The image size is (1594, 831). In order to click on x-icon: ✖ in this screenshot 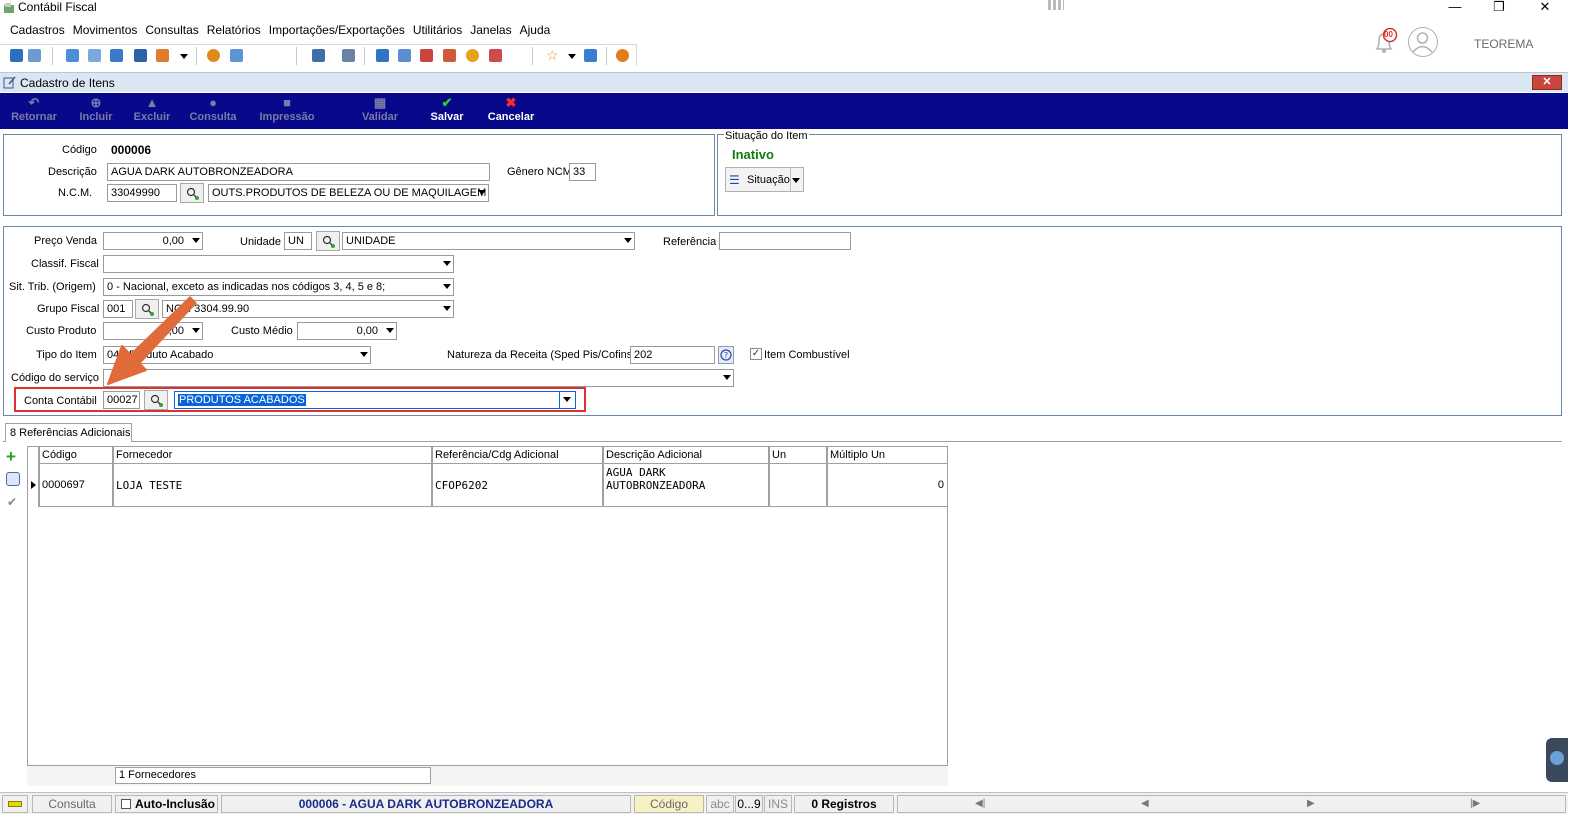, I will do `click(511, 102)`.